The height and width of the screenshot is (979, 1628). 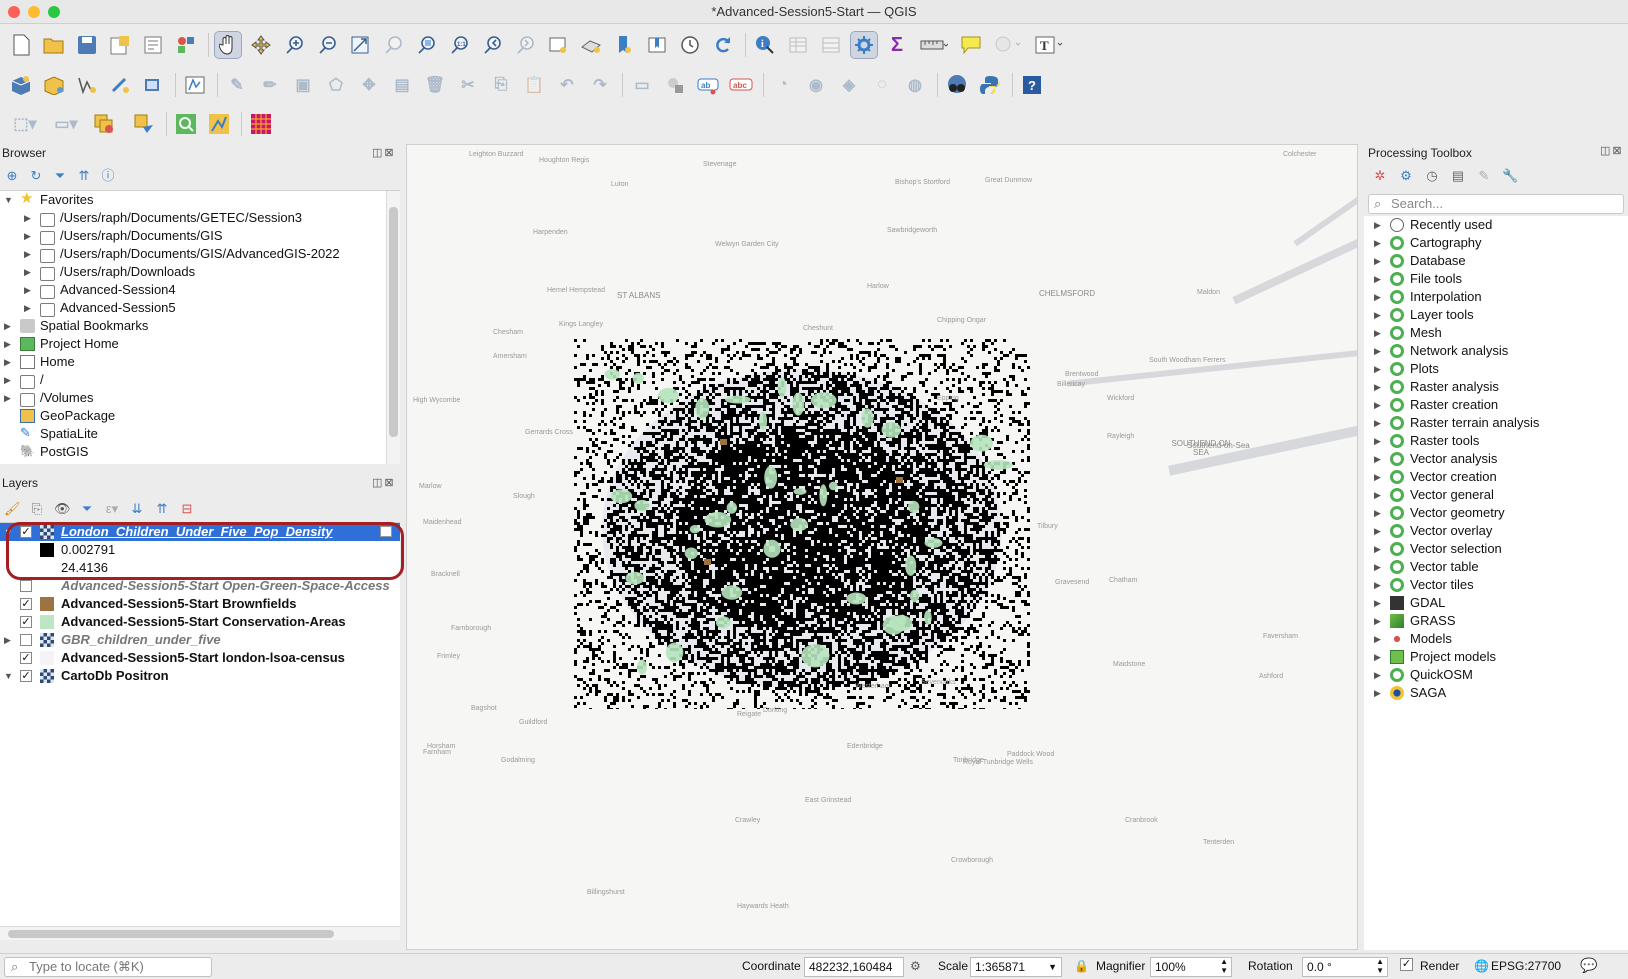 What do you see at coordinates (1050, 45) in the screenshot?
I see `text-annotation-icon: T` at bounding box center [1050, 45].